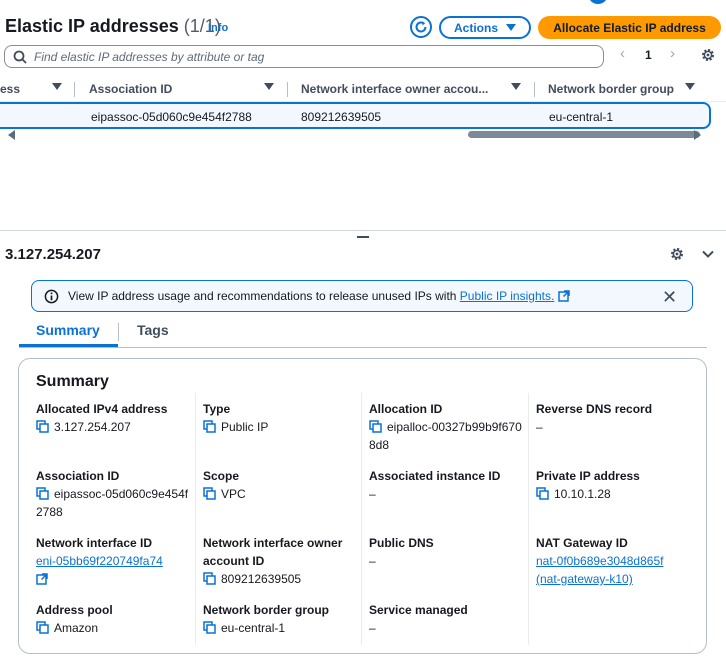  Describe the element at coordinates (153, 330) in the screenshot. I see `tab-tags: Tags` at that location.